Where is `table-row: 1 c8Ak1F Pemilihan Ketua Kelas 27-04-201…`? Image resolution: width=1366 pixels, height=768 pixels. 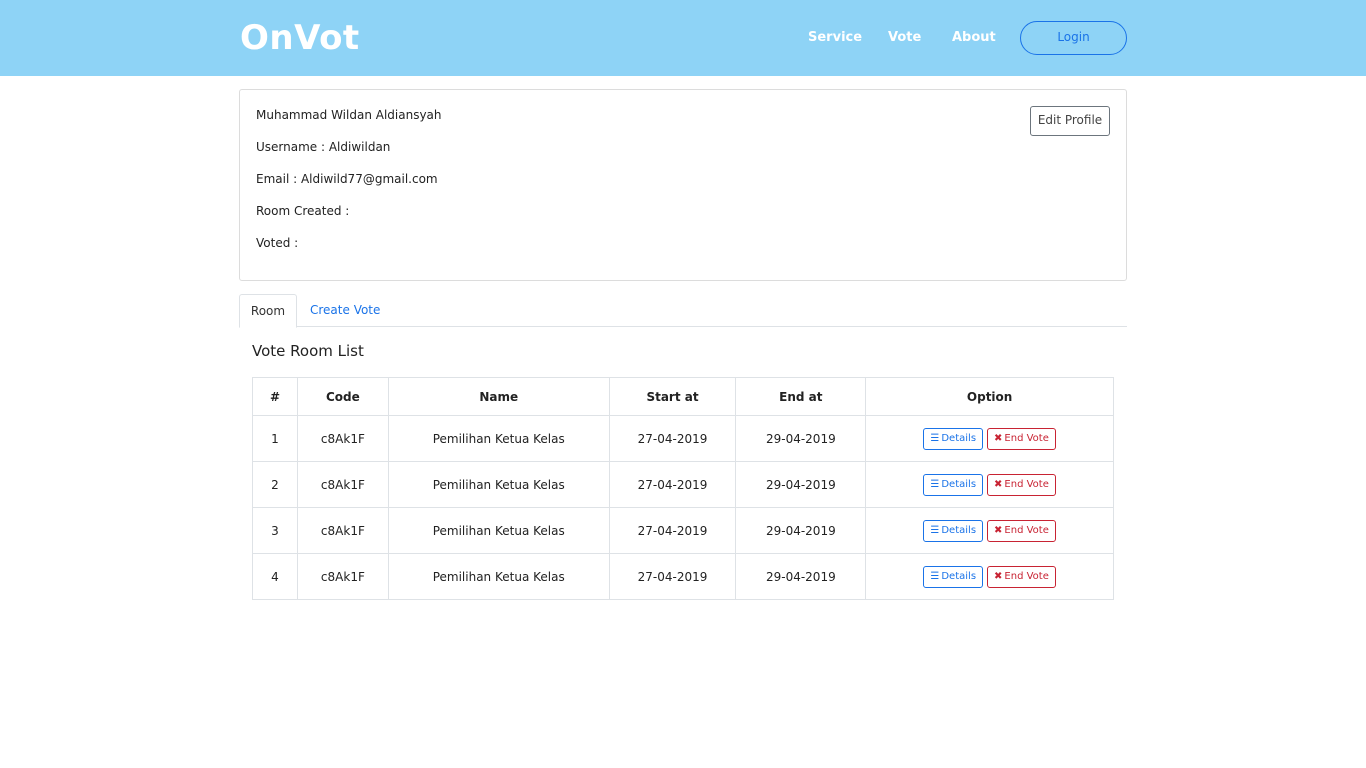 table-row: 1 c8Ak1F Pemilihan Ketua Kelas 27-04-201… is located at coordinates (683, 438).